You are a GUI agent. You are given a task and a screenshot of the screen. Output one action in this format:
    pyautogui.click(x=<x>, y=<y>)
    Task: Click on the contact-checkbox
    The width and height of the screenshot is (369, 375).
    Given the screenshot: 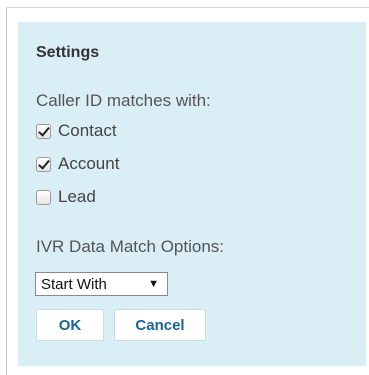 What is the action you would take?
    pyautogui.click(x=43, y=131)
    